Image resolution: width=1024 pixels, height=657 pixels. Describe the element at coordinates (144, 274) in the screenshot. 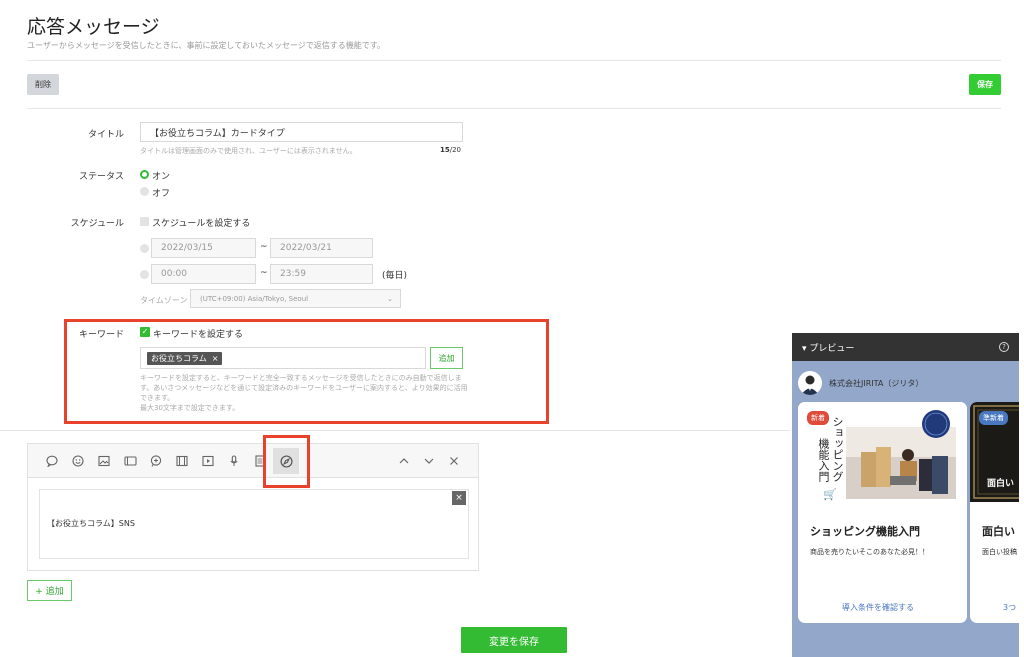

I see `time-range-radio` at that location.